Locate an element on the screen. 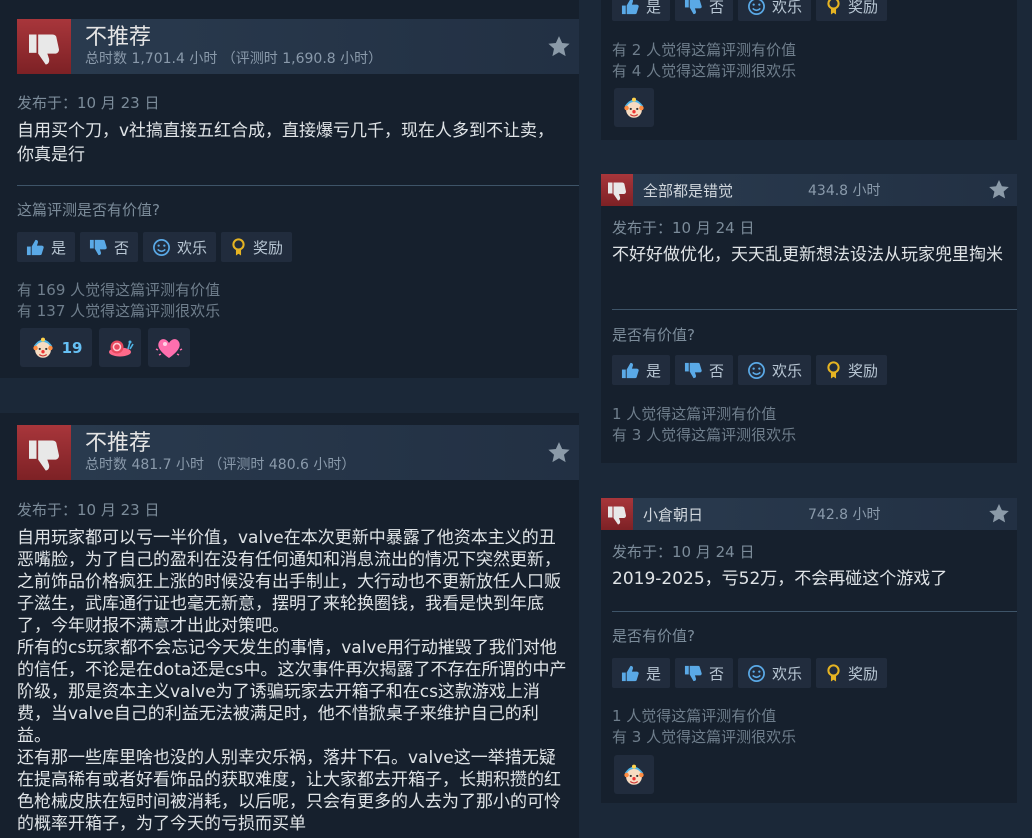  helpful-question: 是否有价值? is located at coordinates (653, 636).